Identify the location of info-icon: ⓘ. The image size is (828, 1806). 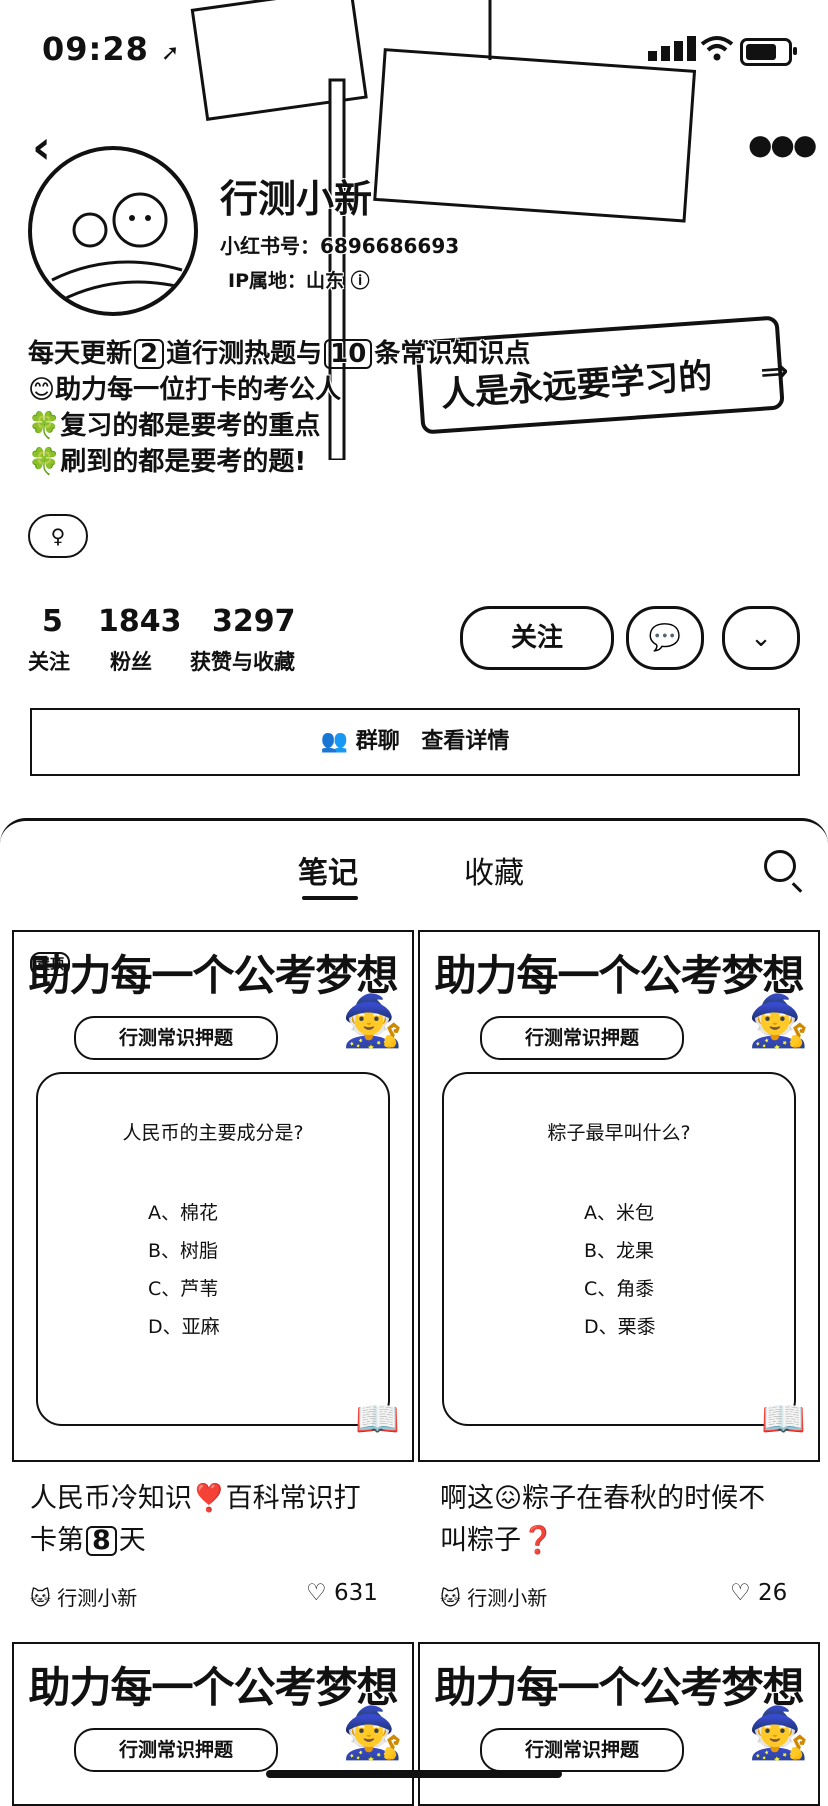
(360, 281).